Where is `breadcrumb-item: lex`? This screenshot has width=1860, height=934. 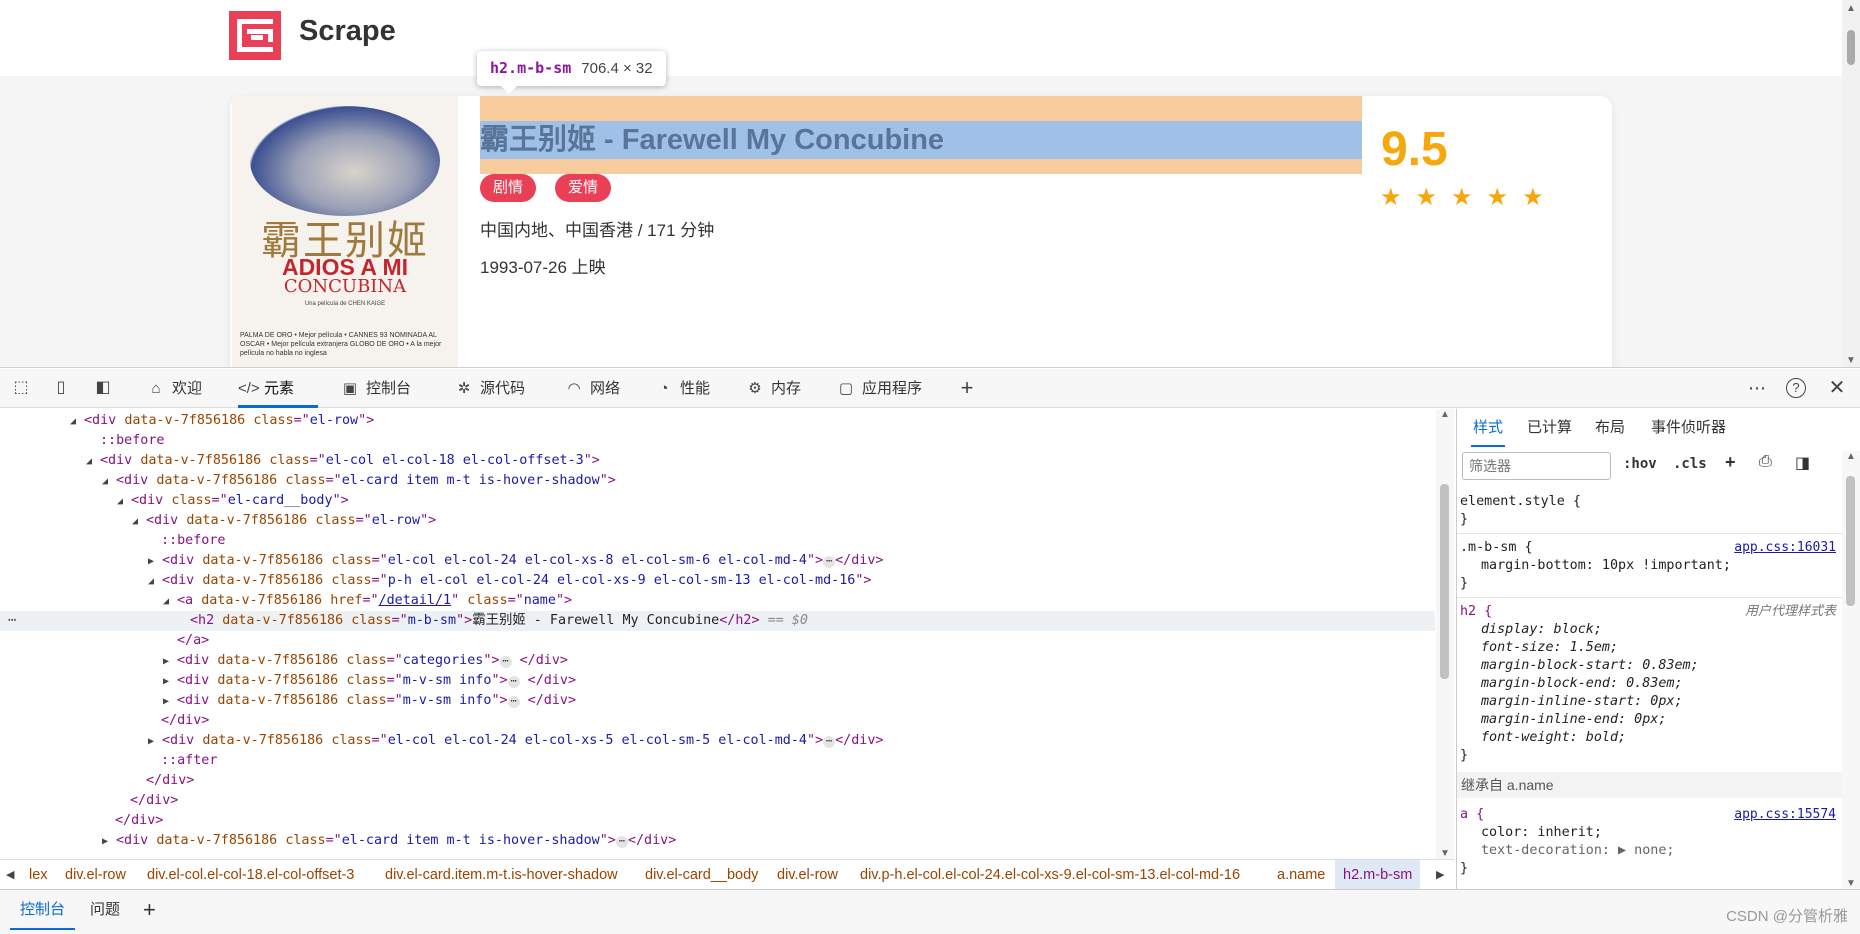
breadcrumb-item: lex is located at coordinates (38, 874).